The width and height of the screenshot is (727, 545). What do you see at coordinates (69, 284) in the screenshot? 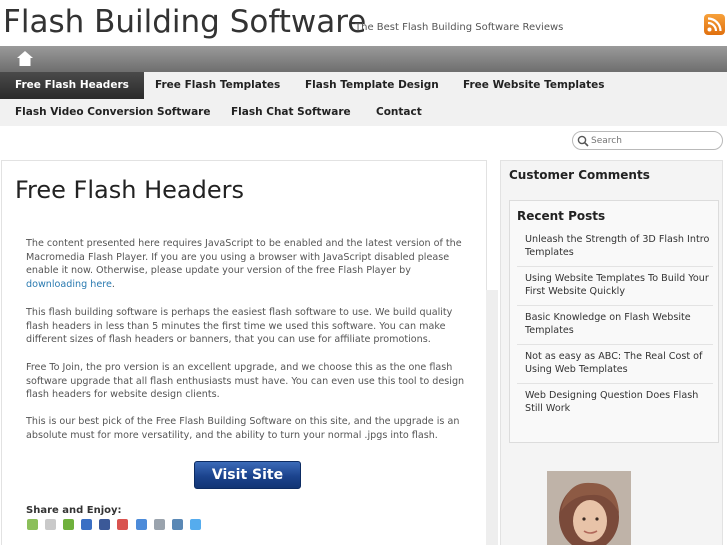
I see `downloading-here-link: downloading here` at bounding box center [69, 284].